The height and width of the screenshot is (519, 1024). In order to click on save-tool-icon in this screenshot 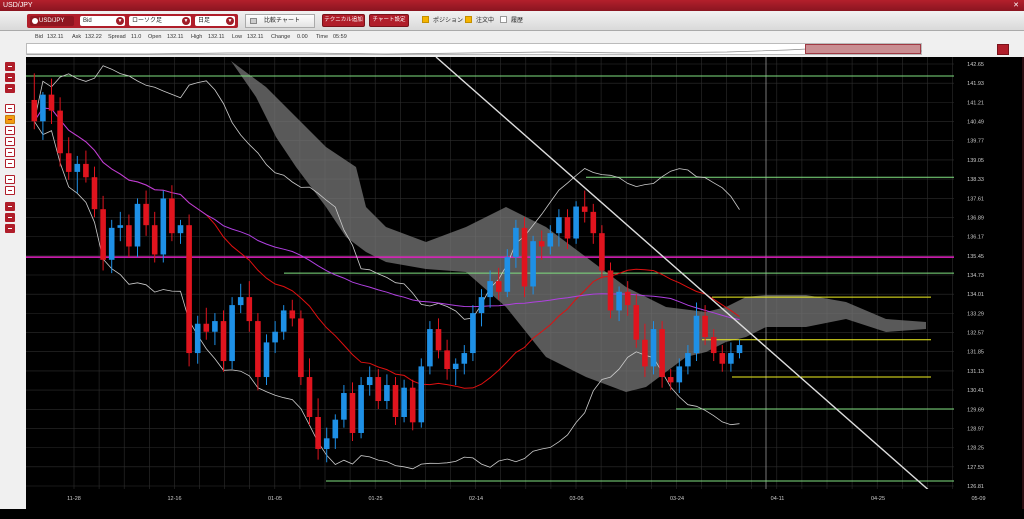, I will do `click(10, 217)`.